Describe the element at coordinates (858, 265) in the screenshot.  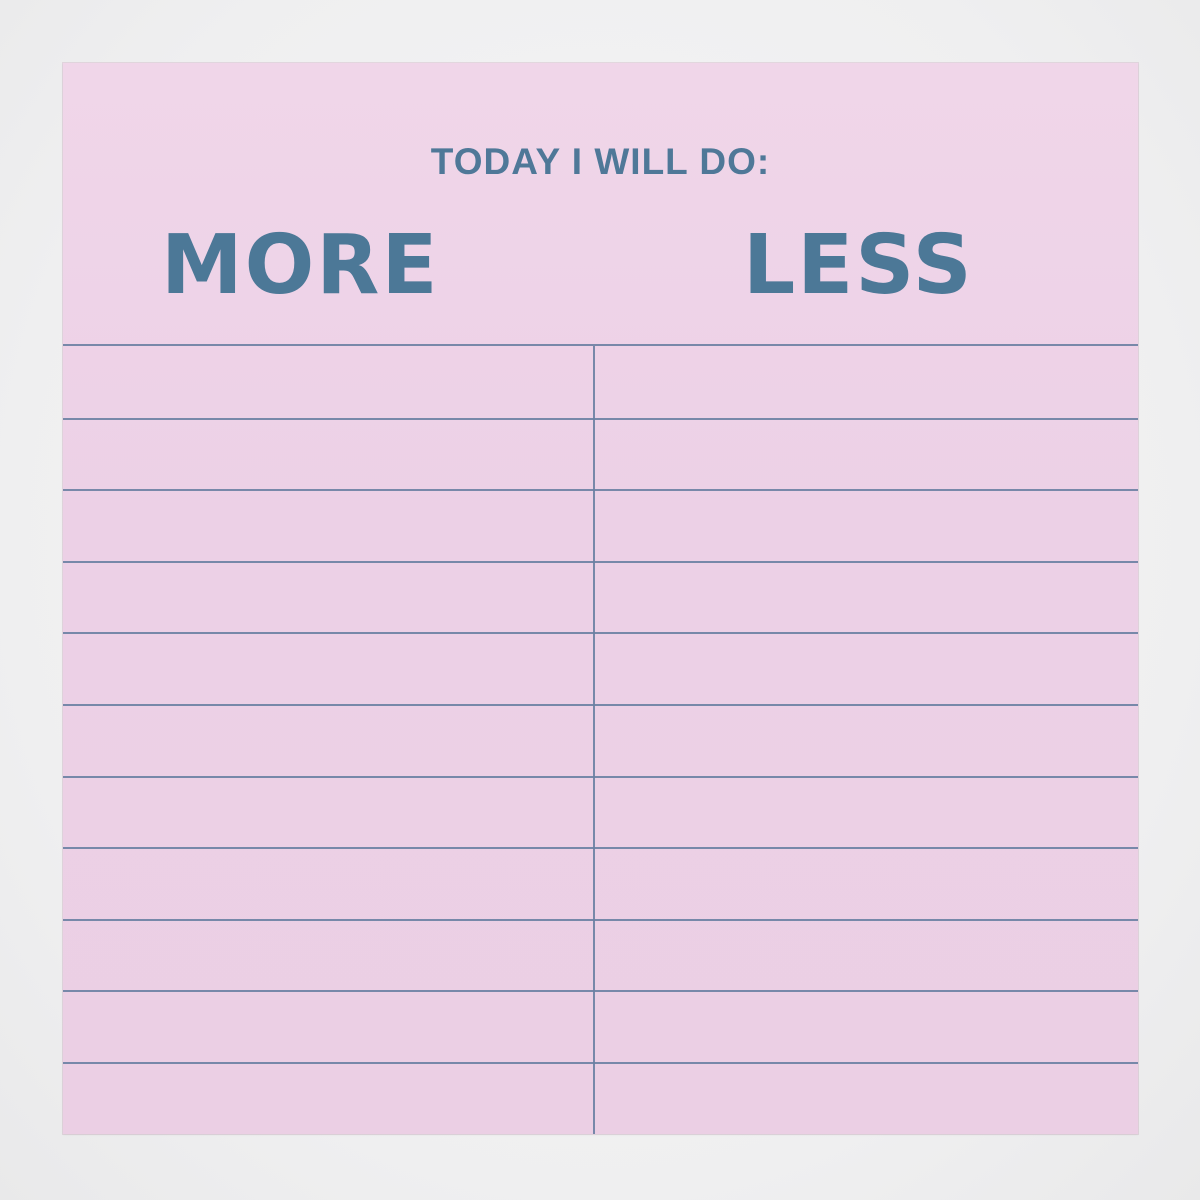
I see `column-heading-less: LESS` at that location.